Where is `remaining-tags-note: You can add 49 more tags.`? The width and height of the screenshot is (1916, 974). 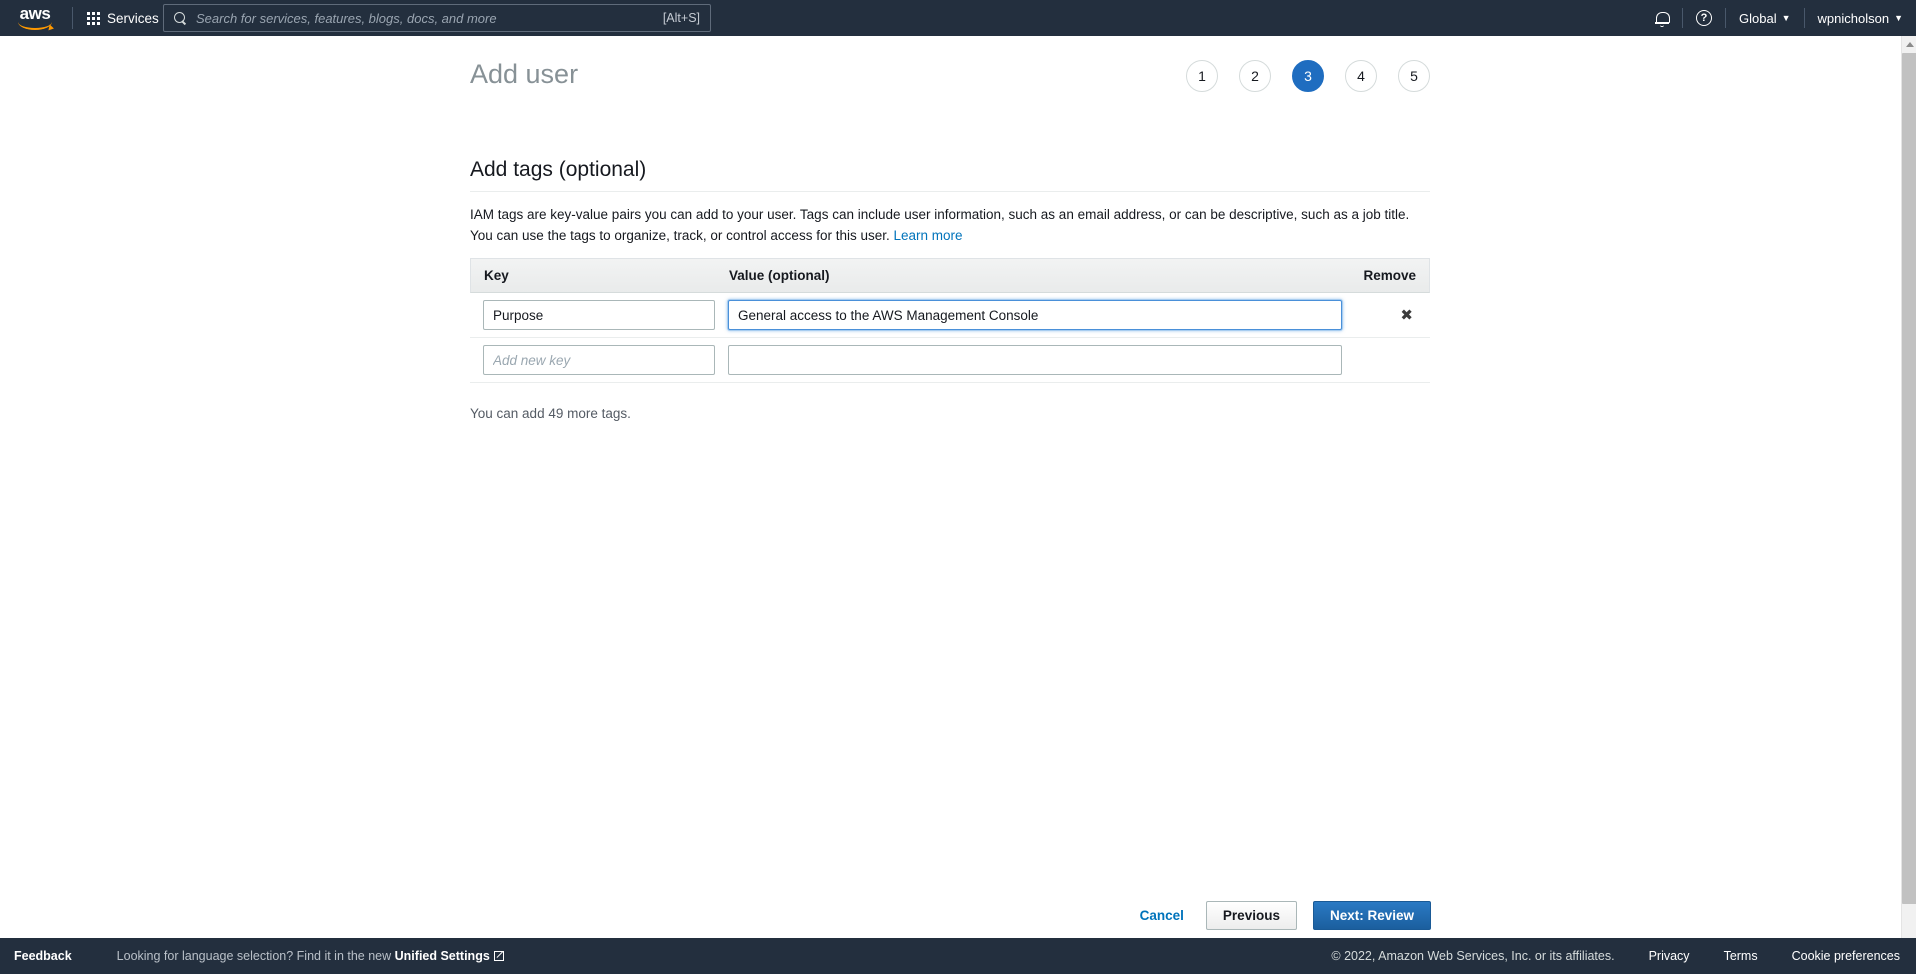 remaining-tags-note: You can add 49 more tags. is located at coordinates (550, 413).